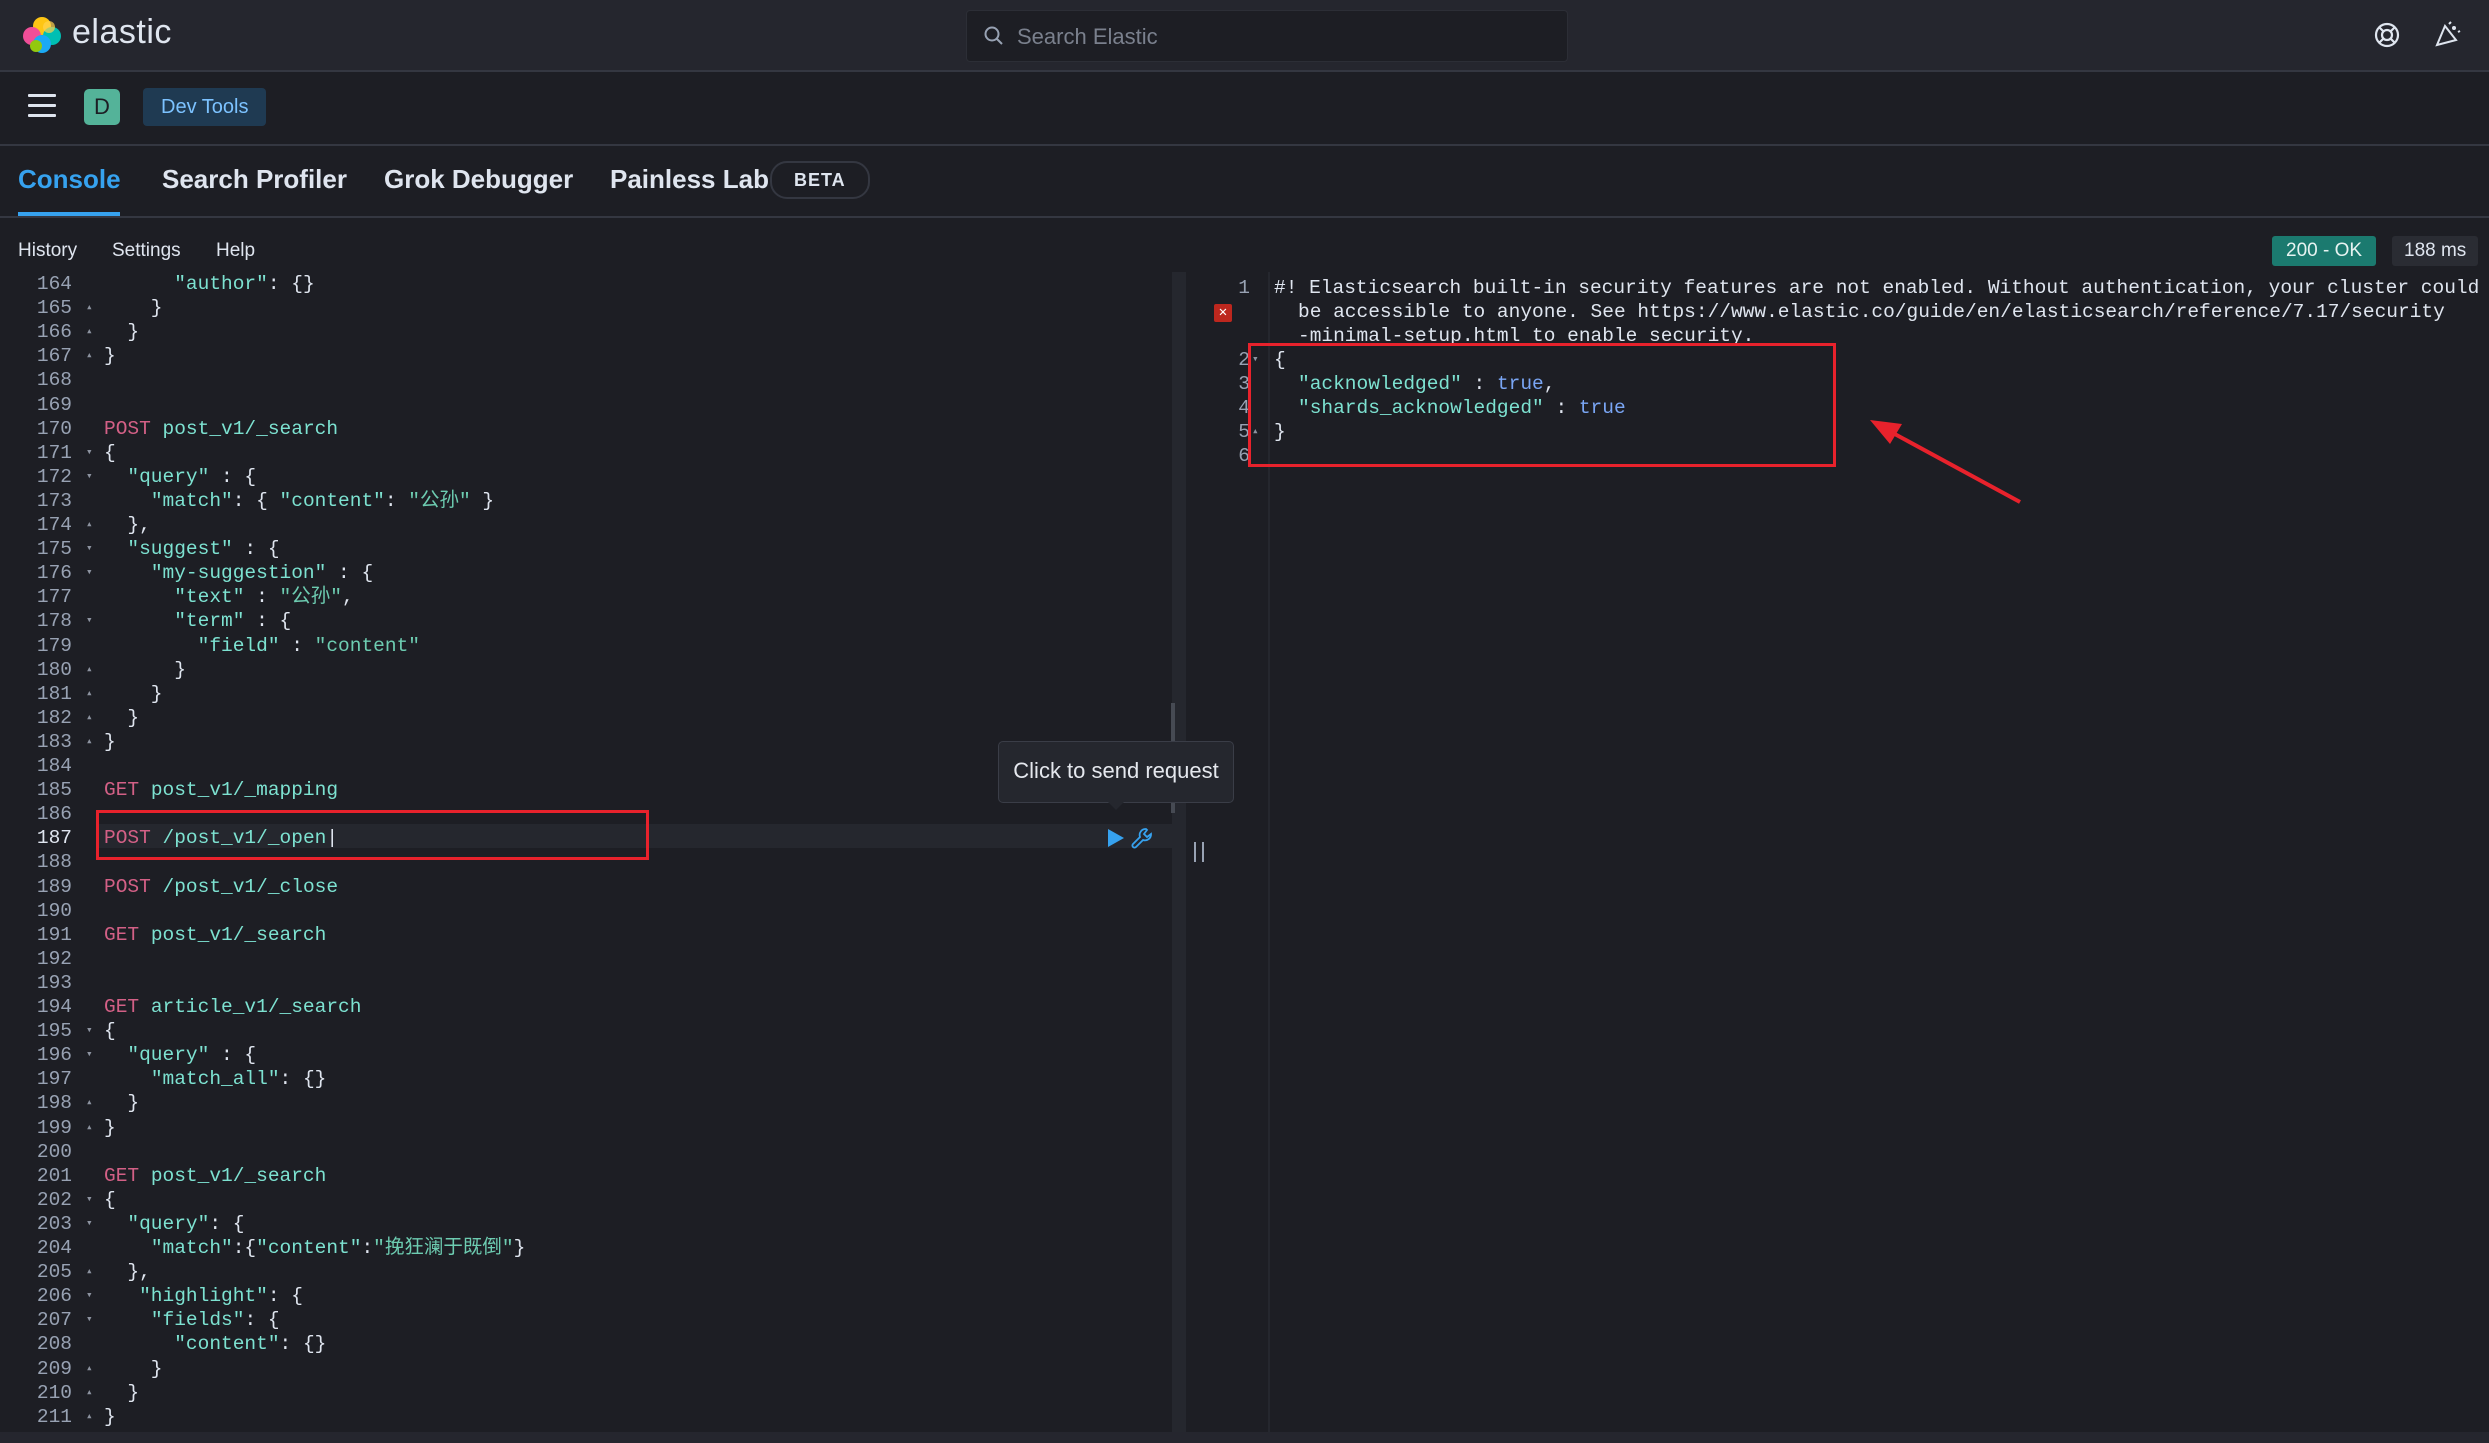 This screenshot has width=2489, height=1443. What do you see at coordinates (174, 1224) in the screenshot?
I see `code-line: "query": {` at bounding box center [174, 1224].